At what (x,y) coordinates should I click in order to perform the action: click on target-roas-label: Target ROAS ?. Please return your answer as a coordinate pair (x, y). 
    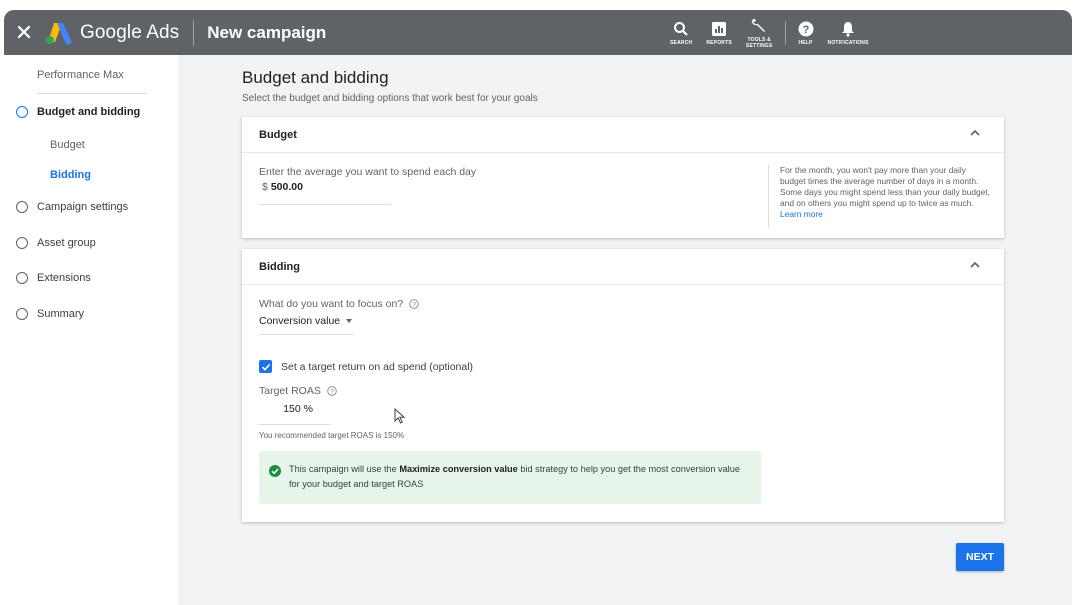
    Looking at the image, I should click on (298, 391).